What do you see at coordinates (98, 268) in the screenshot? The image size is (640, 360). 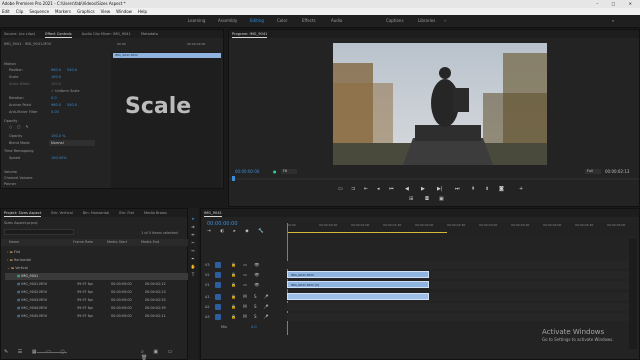 I see `list-item: ⌄ ▬ Vertical` at bounding box center [98, 268].